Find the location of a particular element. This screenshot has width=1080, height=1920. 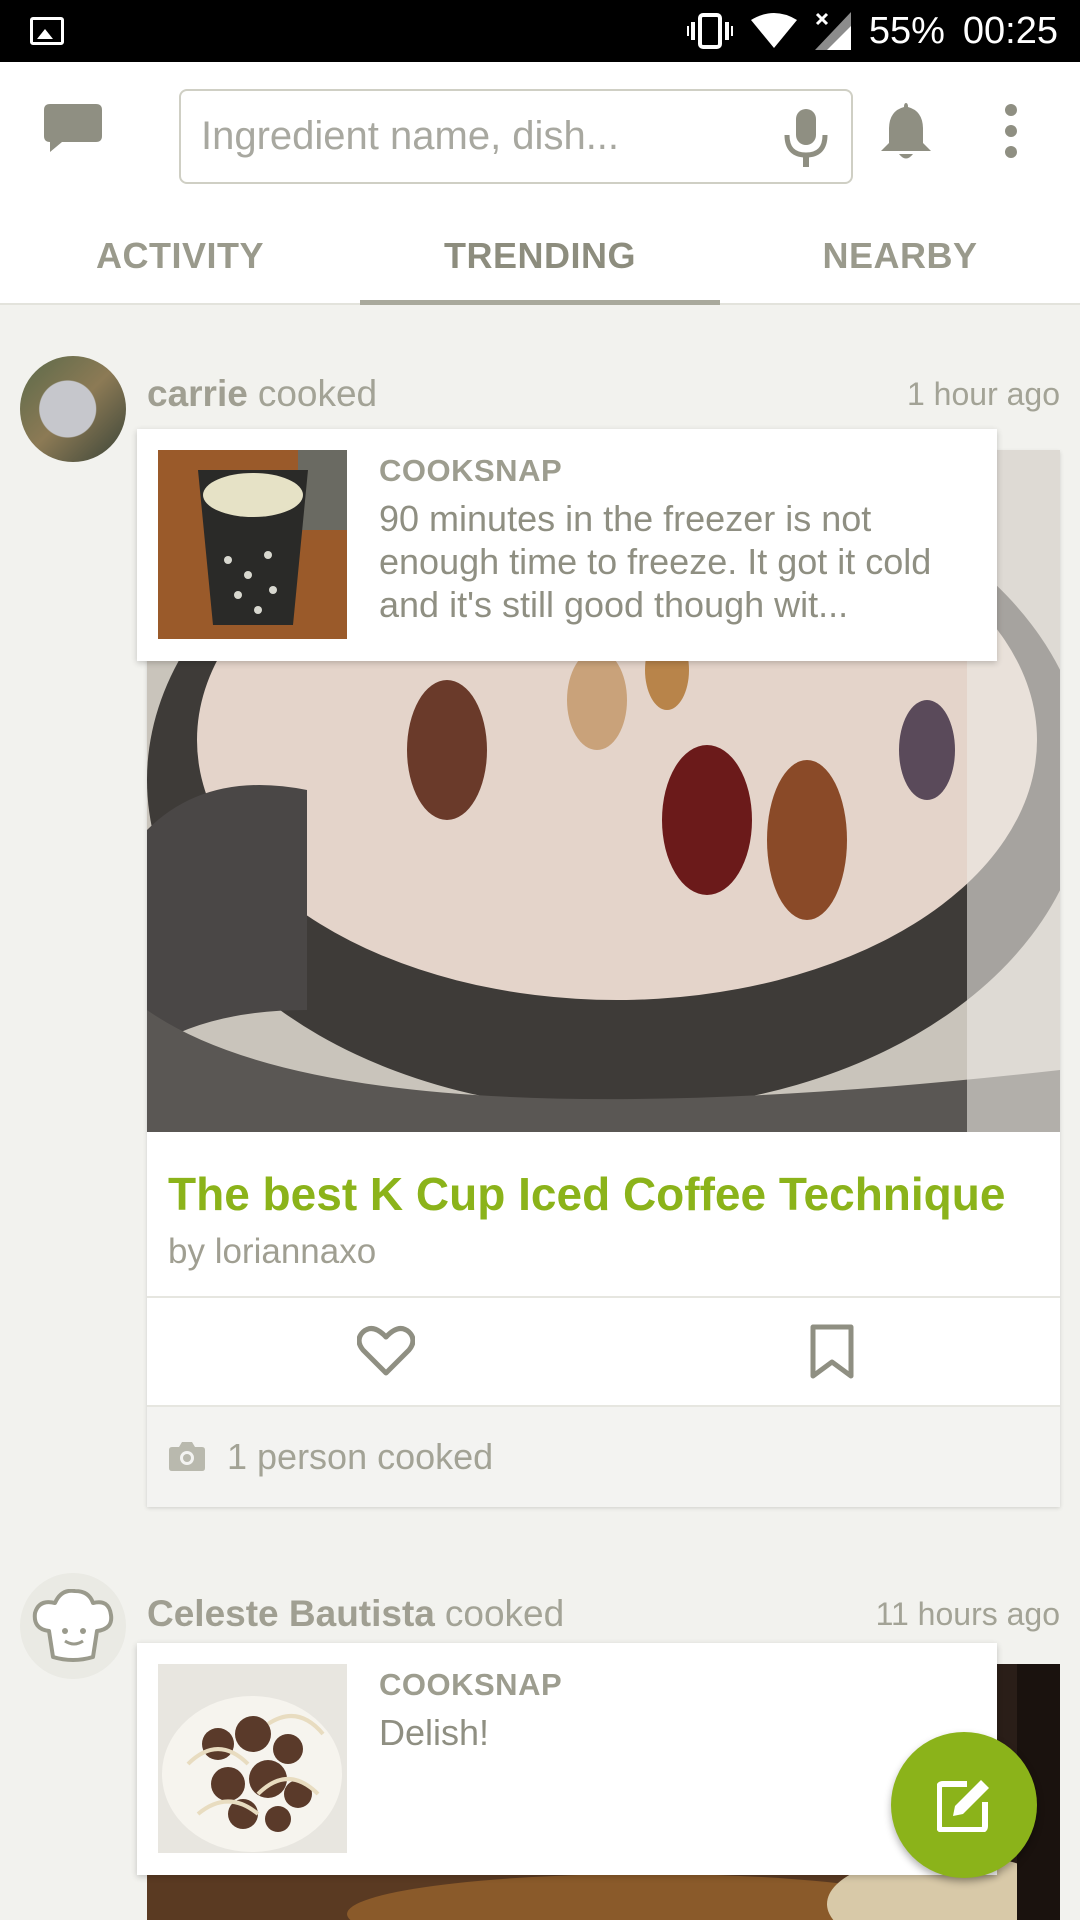

more-vert-icon is located at coordinates (1011, 131).